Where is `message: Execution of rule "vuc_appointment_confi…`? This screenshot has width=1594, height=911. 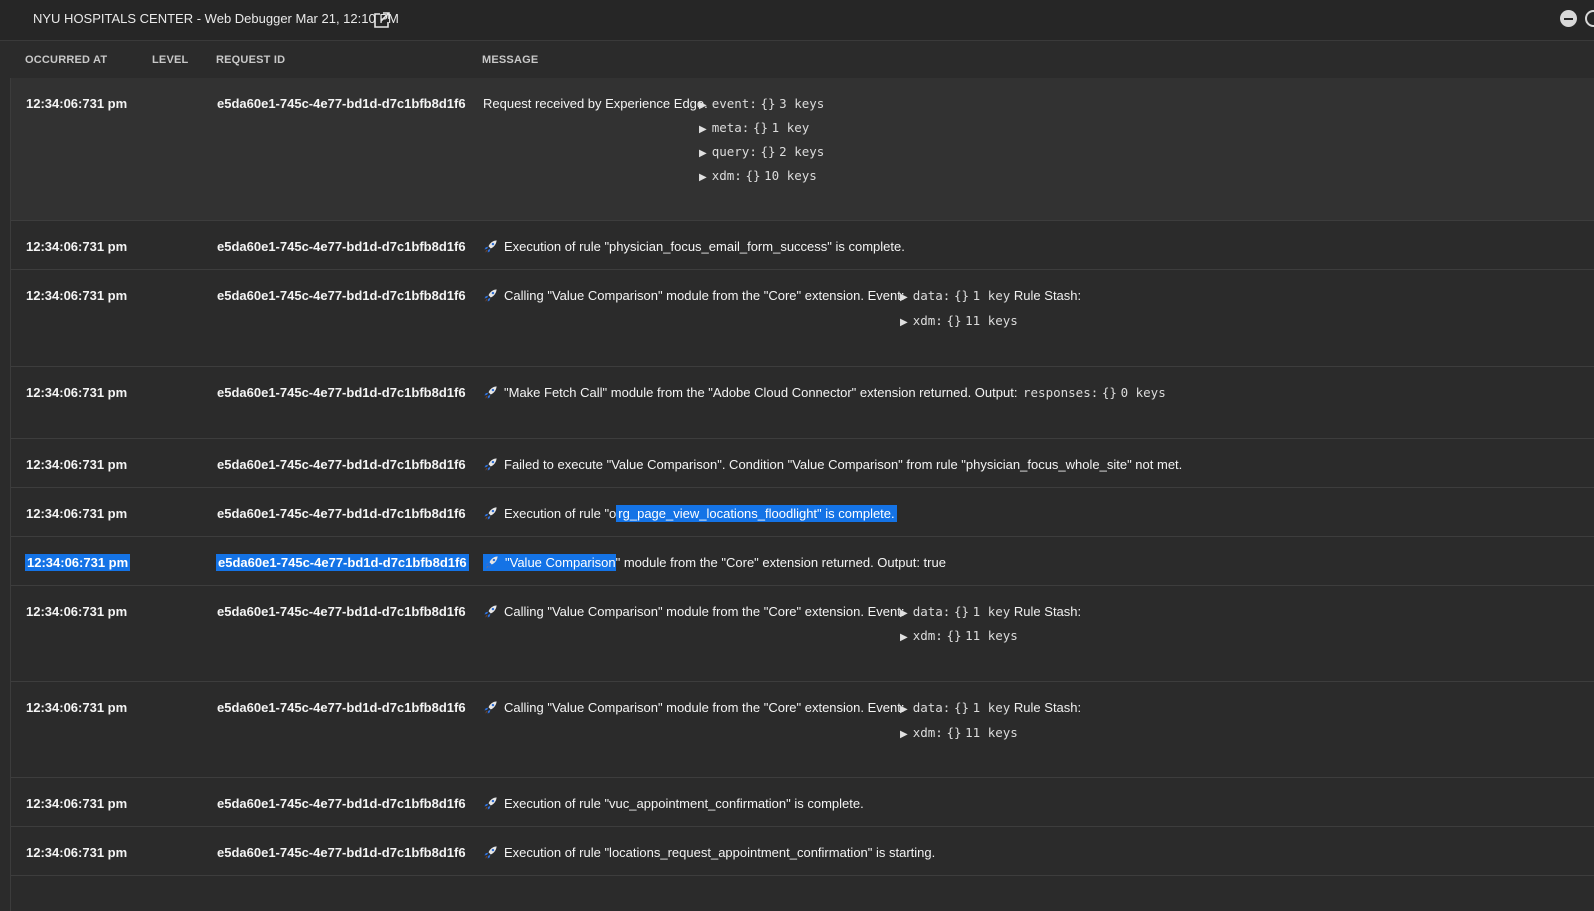 message: Execution of rule "vuc_appointment_confi… is located at coordinates (684, 803).